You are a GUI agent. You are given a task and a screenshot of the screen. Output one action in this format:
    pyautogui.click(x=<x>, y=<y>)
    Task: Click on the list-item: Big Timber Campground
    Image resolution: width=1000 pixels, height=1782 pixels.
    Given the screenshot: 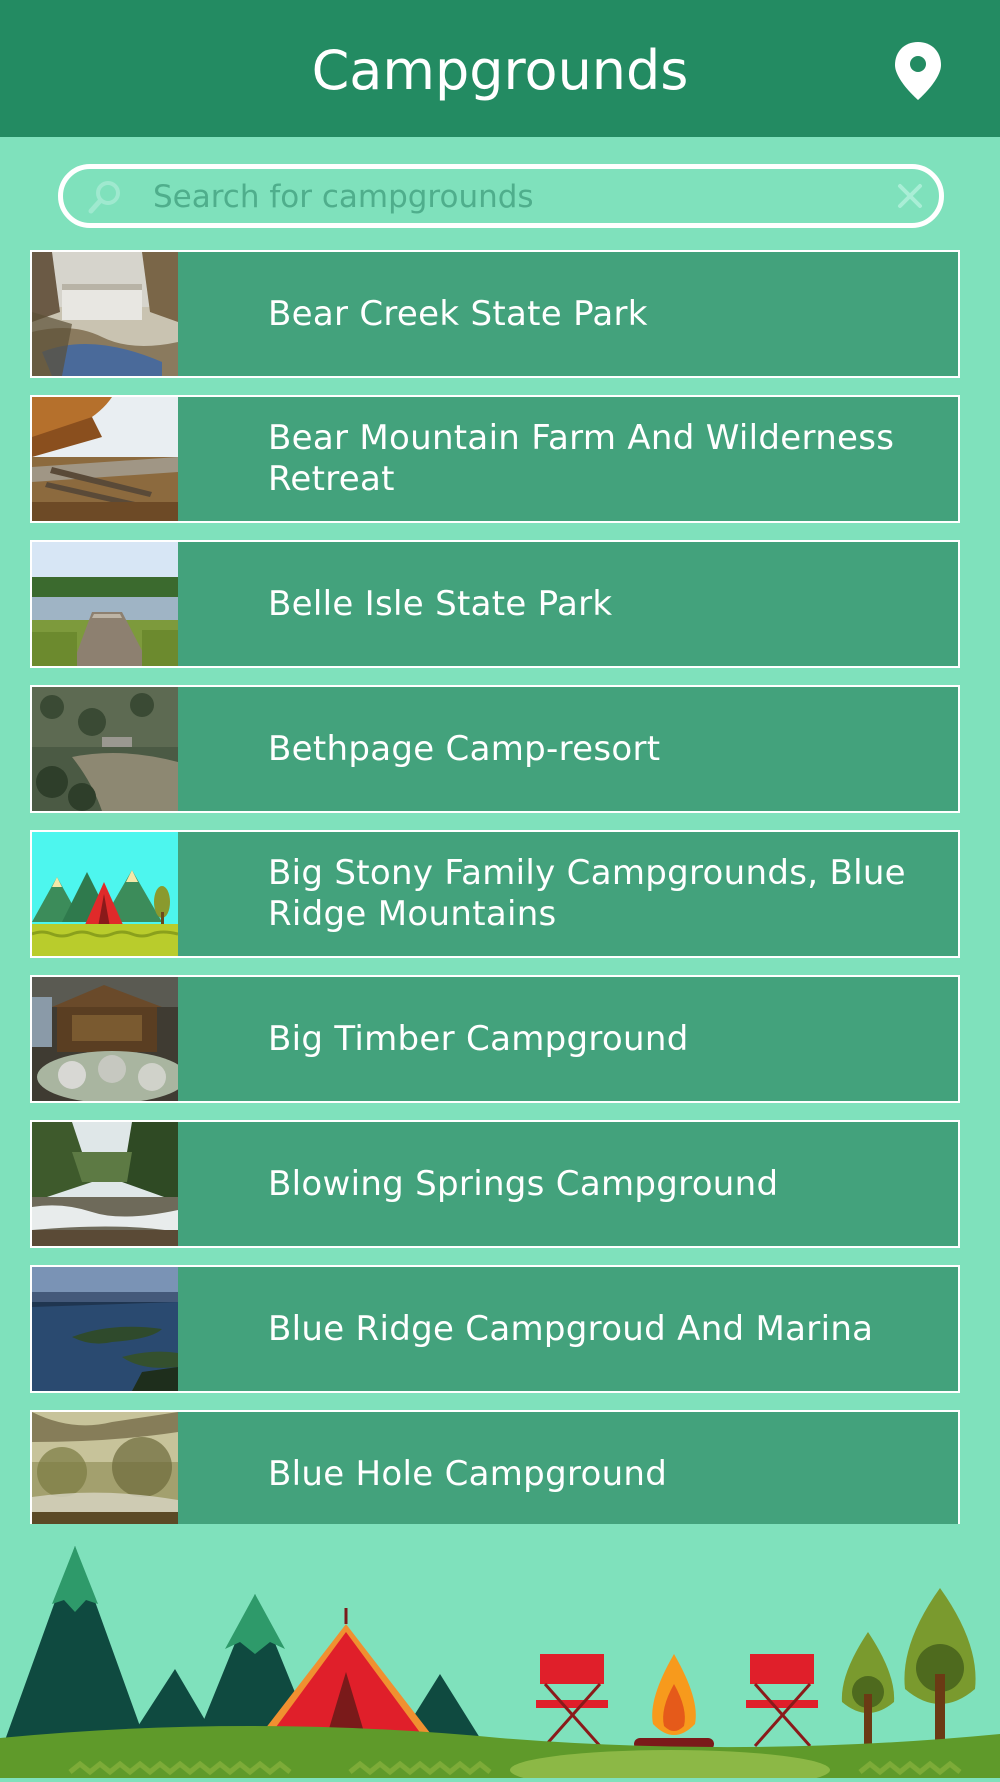 What is the action you would take?
    pyautogui.click(x=495, y=1039)
    